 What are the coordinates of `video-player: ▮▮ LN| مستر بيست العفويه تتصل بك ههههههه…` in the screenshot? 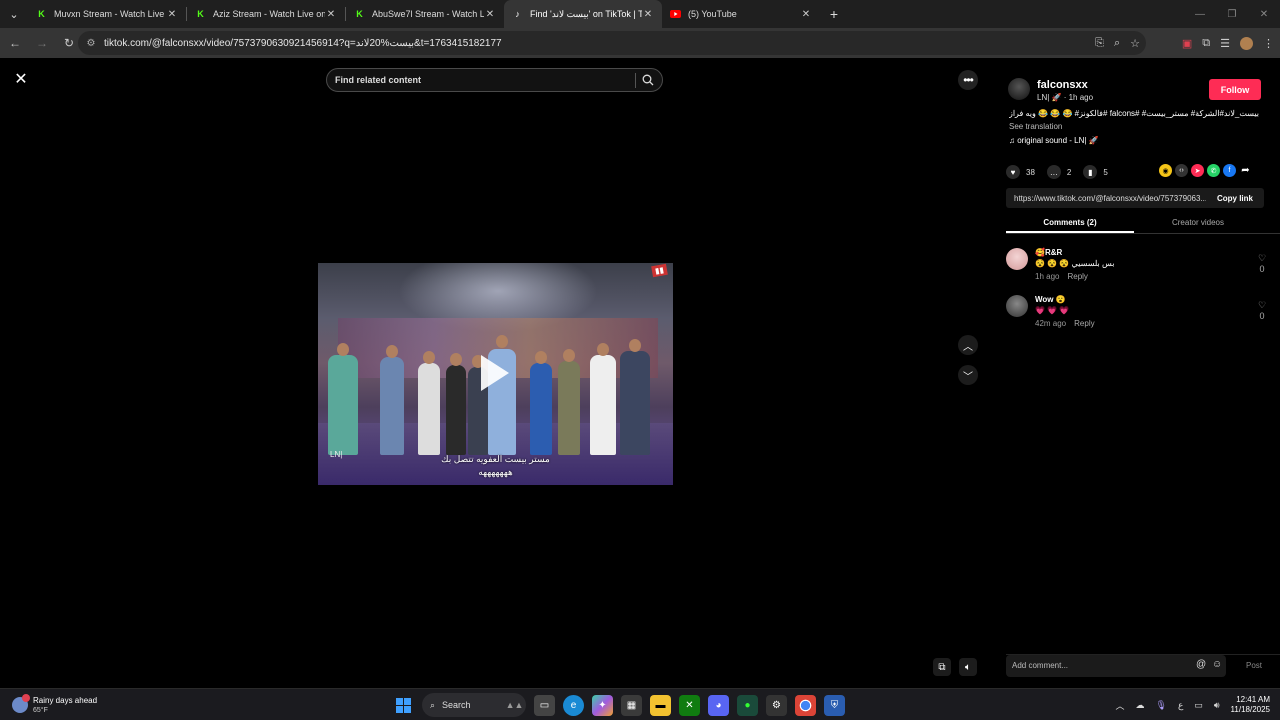 It's located at (495, 374).